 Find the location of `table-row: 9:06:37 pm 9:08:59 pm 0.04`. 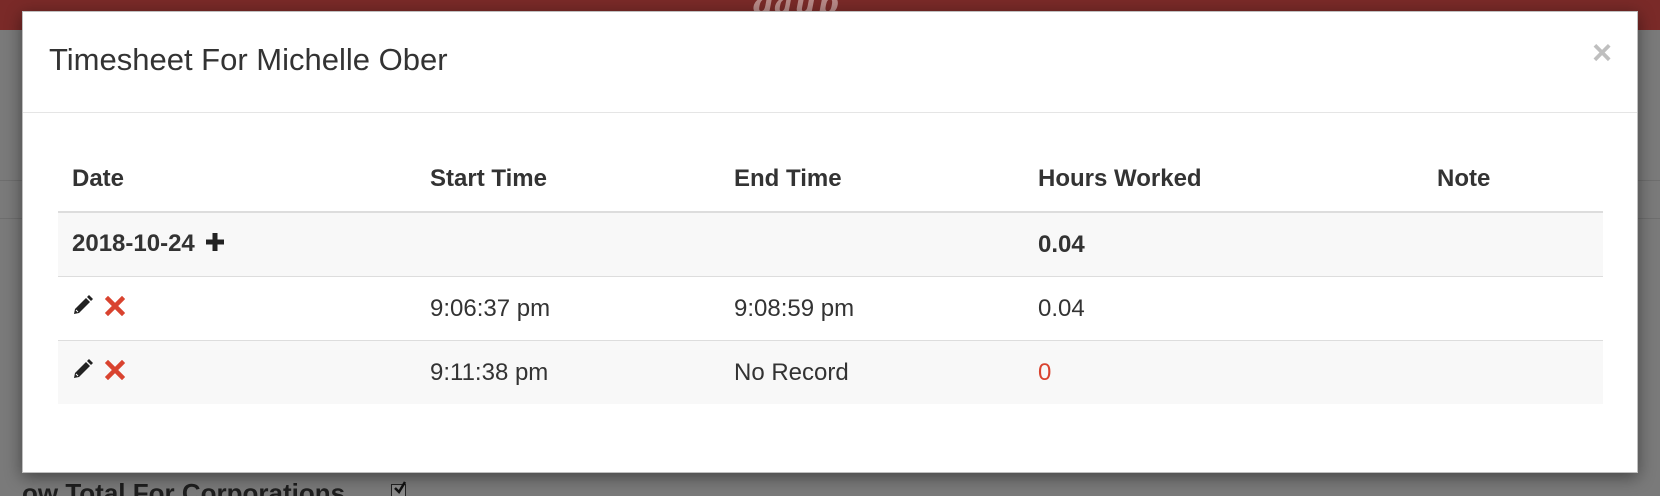

table-row: 9:06:37 pm 9:08:59 pm 0.04 is located at coordinates (830, 308).